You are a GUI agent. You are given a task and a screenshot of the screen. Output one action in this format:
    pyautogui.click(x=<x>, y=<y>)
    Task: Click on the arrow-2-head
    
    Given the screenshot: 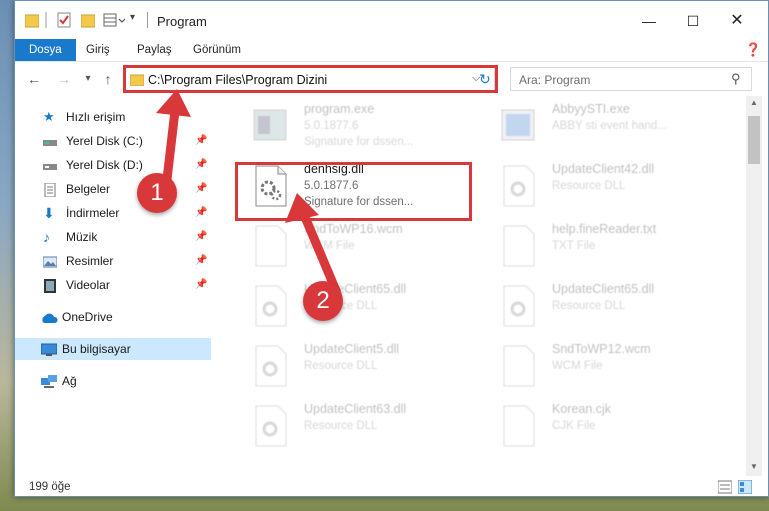 What is the action you would take?
    pyautogui.click(x=302, y=208)
    